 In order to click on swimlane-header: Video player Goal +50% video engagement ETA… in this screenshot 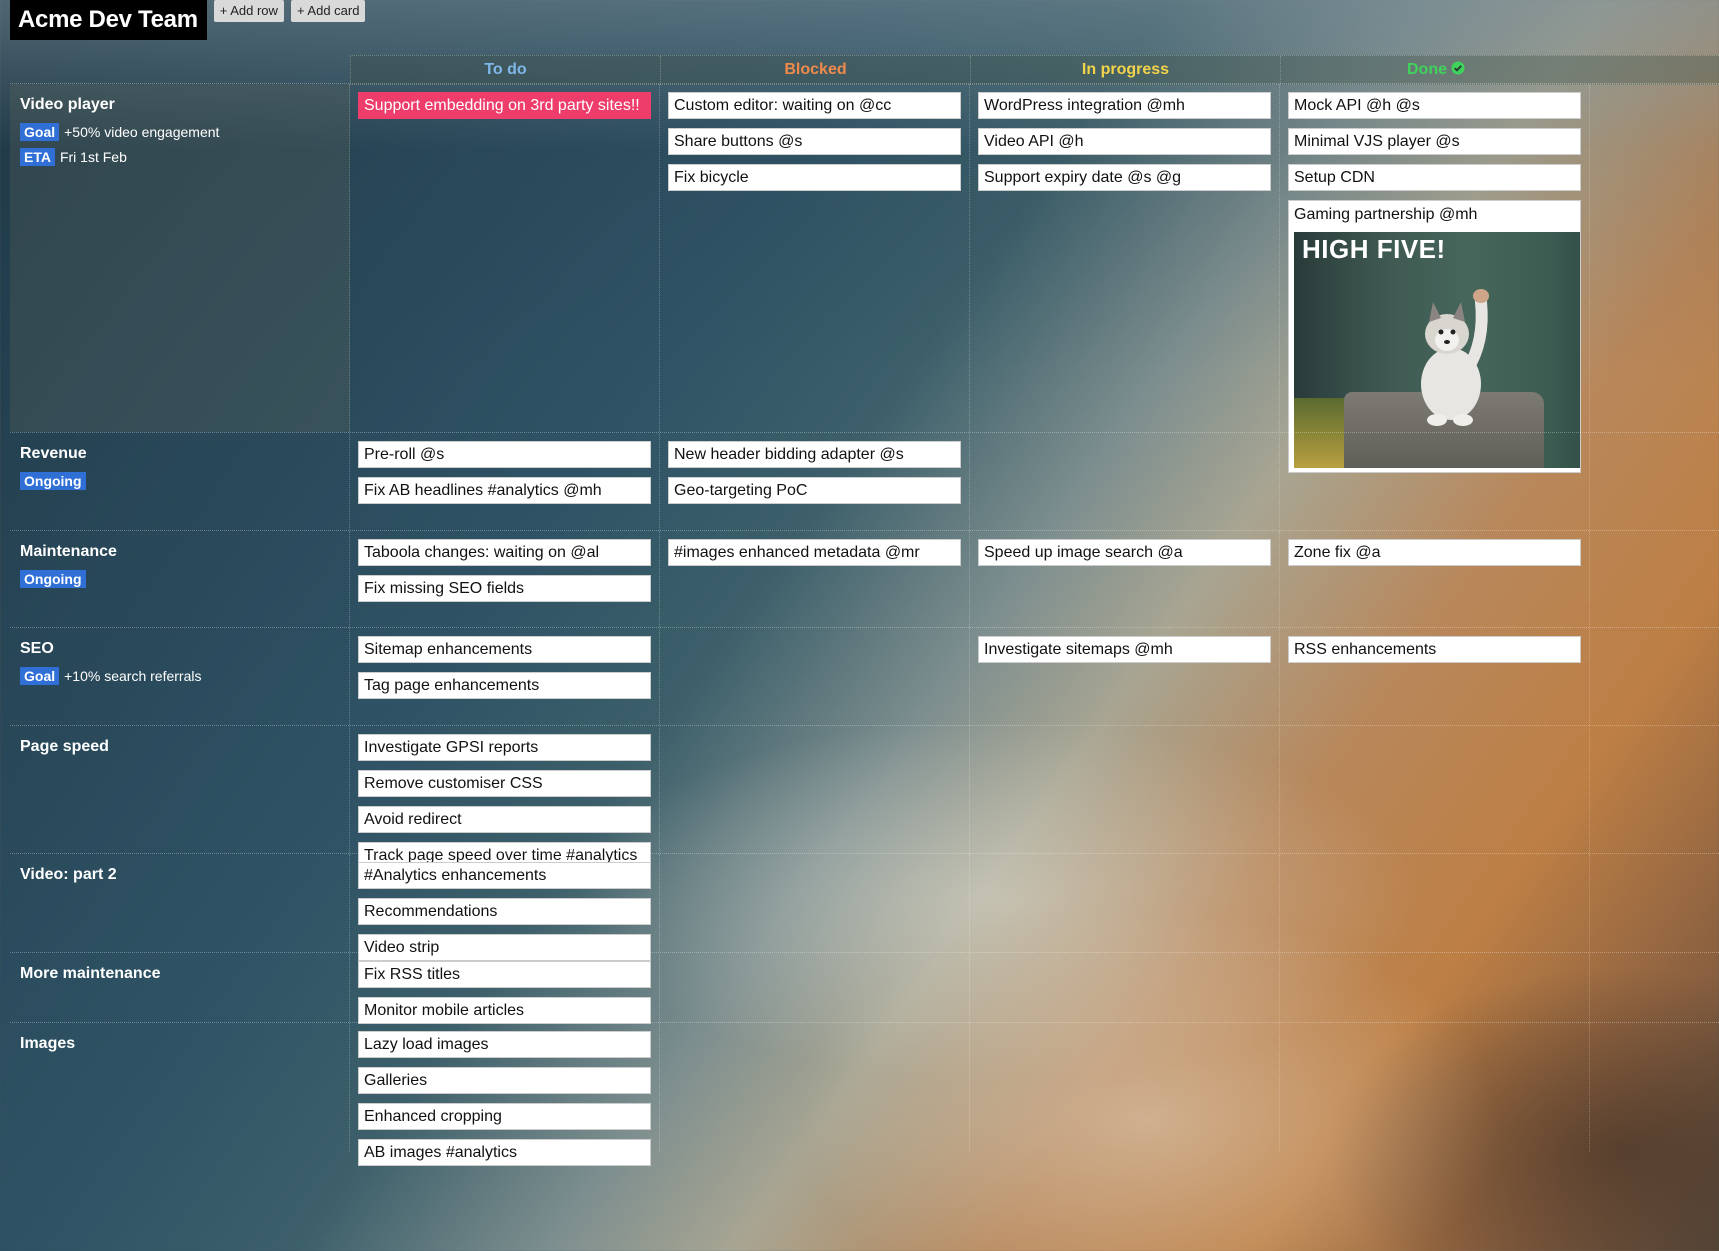, I will do `click(180, 258)`.